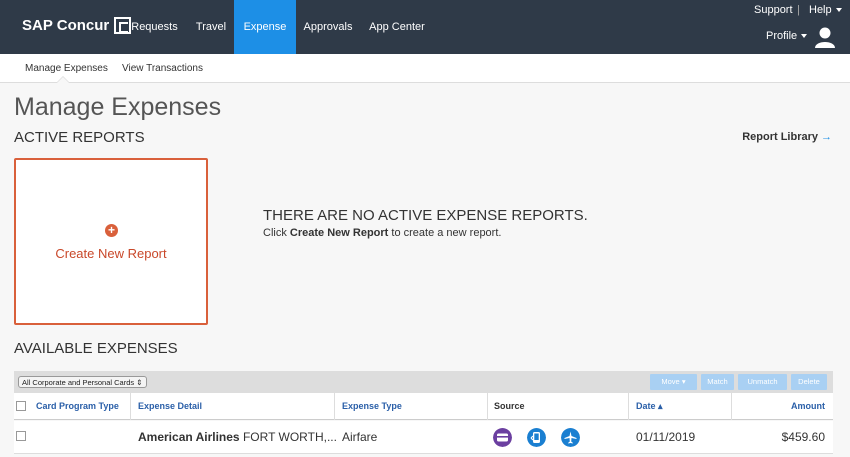 This screenshot has width=850, height=457. Describe the element at coordinates (423, 406) in the screenshot. I see `expenses-table-header` at that location.